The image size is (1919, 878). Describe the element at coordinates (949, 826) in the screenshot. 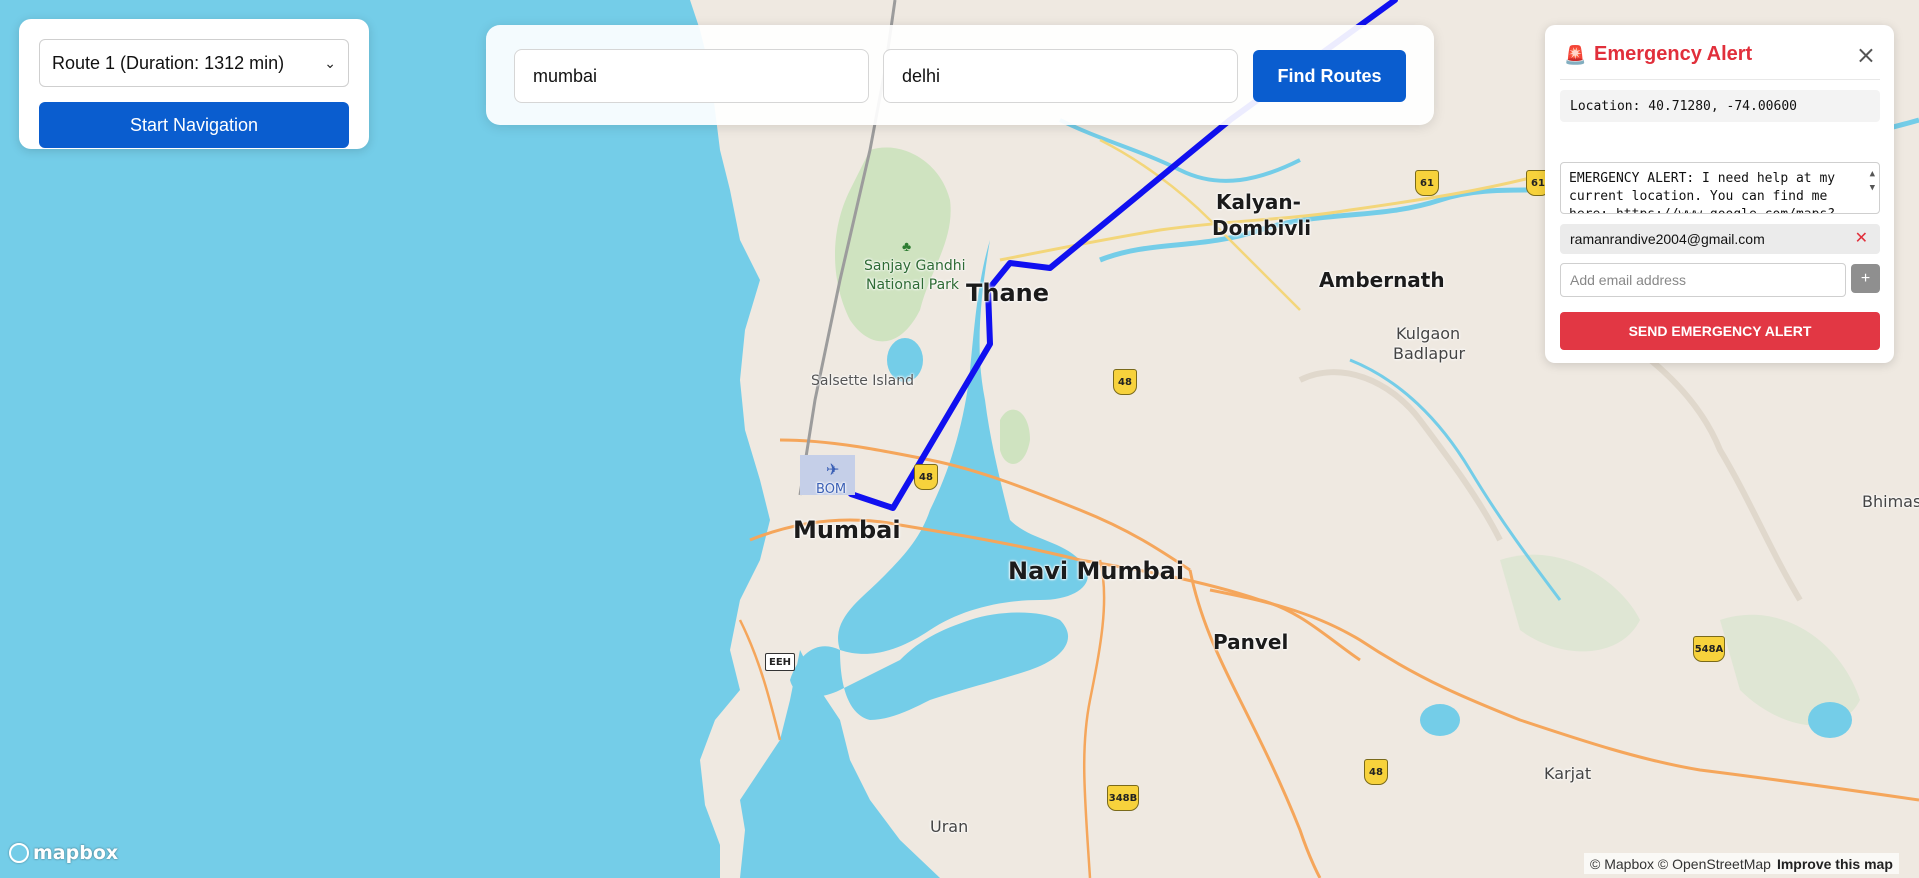

I see `map-label-uran: Uran` at that location.